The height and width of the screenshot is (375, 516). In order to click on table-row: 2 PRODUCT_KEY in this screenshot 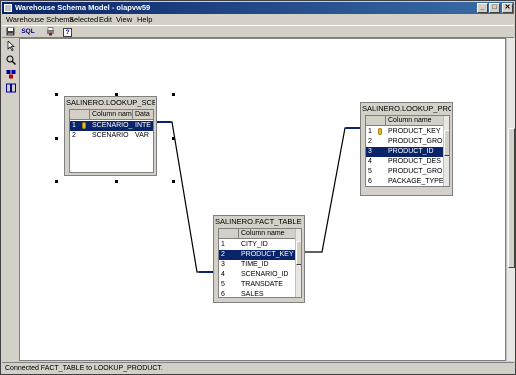, I will do `click(260, 255)`.